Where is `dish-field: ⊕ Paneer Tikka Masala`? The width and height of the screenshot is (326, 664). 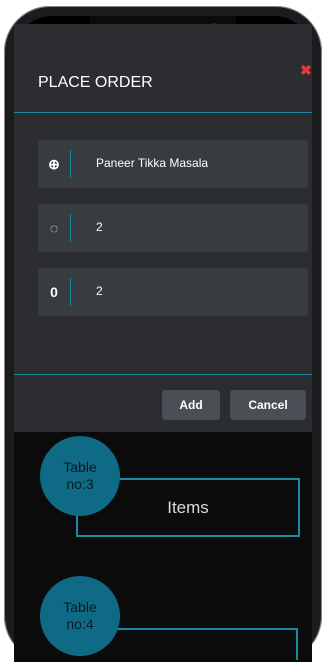
dish-field: ⊕ Paneer Tikka Masala is located at coordinates (173, 164).